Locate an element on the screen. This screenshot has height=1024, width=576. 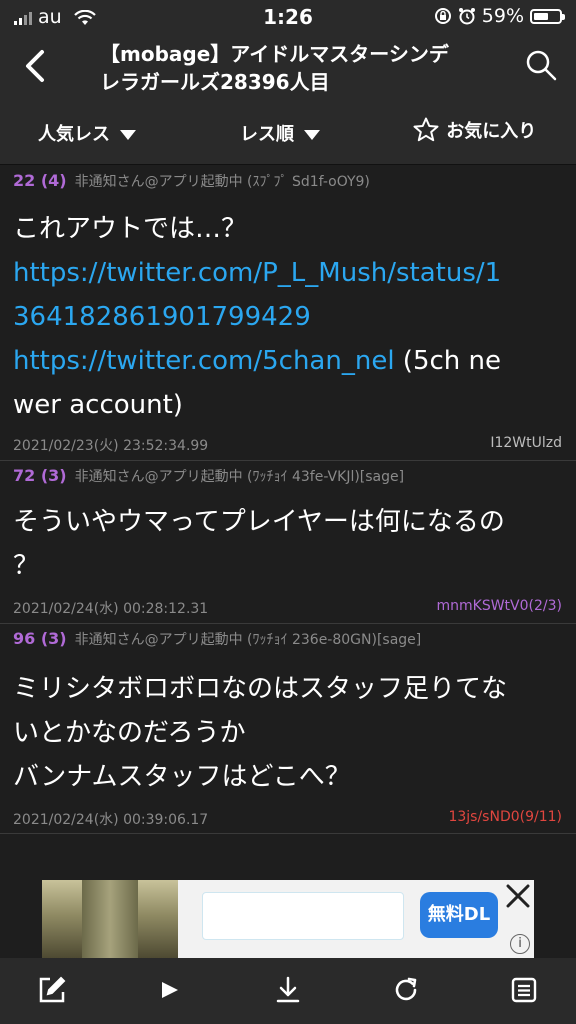
popular-label: 人気レス is located at coordinates (74, 134).